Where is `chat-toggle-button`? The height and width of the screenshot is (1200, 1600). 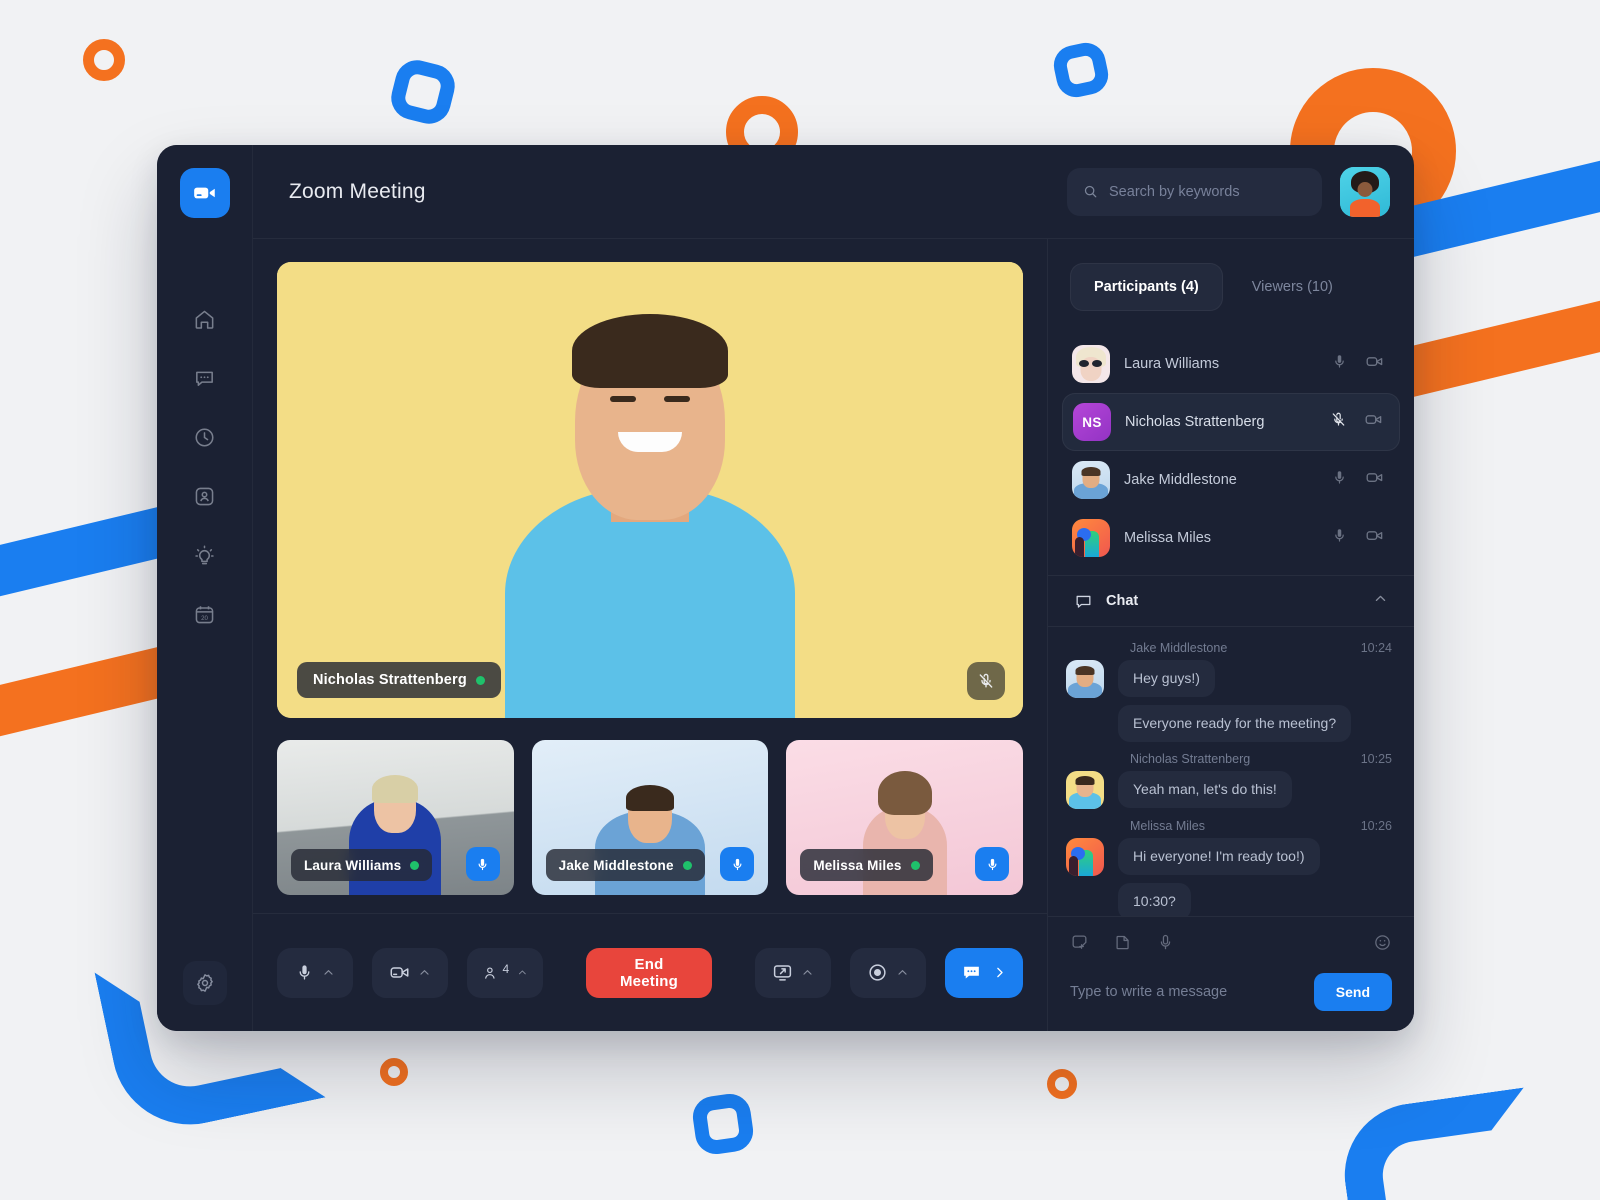
chat-toggle-button is located at coordinates (984, 972).